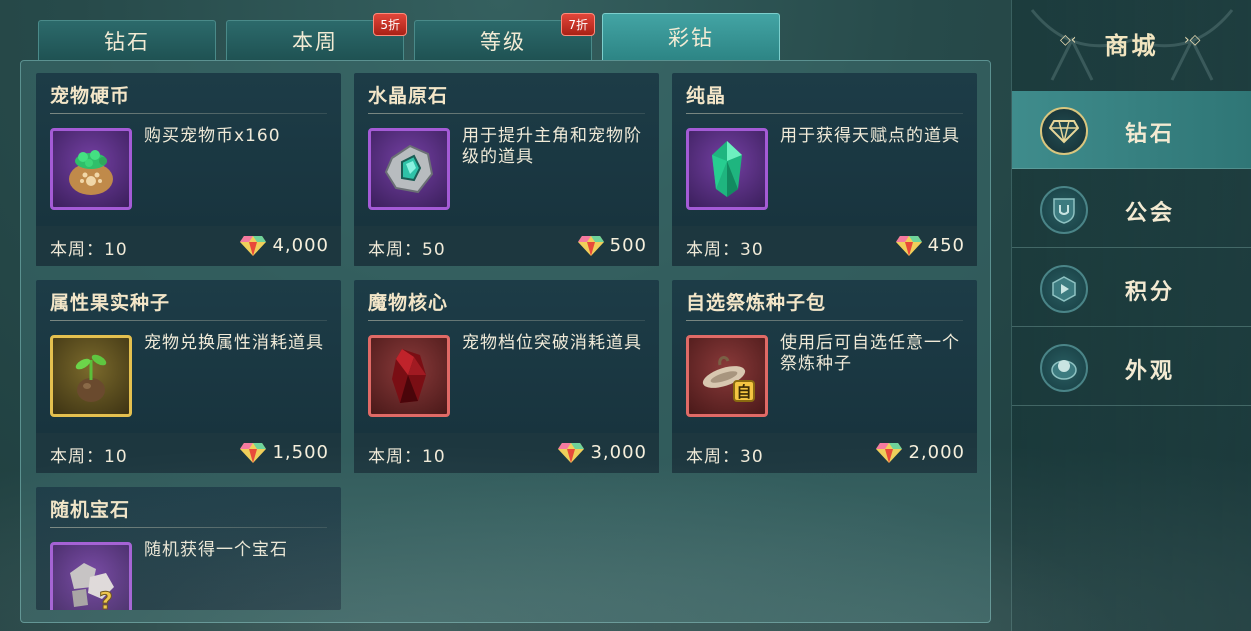 This screenshot has width=1251, height=631. I want to click on sidebar-item-diamond: 钻石, so click(1131, 130).